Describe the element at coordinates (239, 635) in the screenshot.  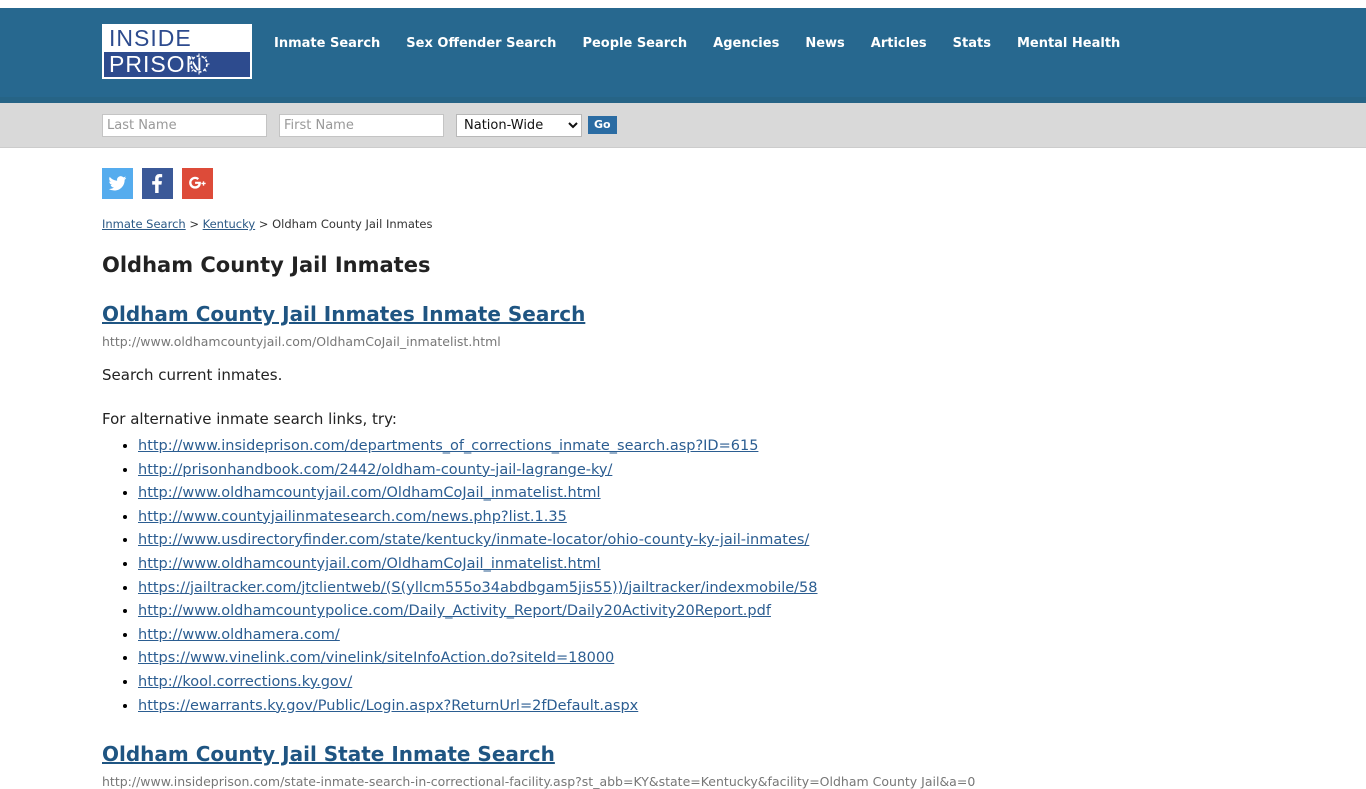
I see `alt-link: http://www.oldhamera.com/` at that location.